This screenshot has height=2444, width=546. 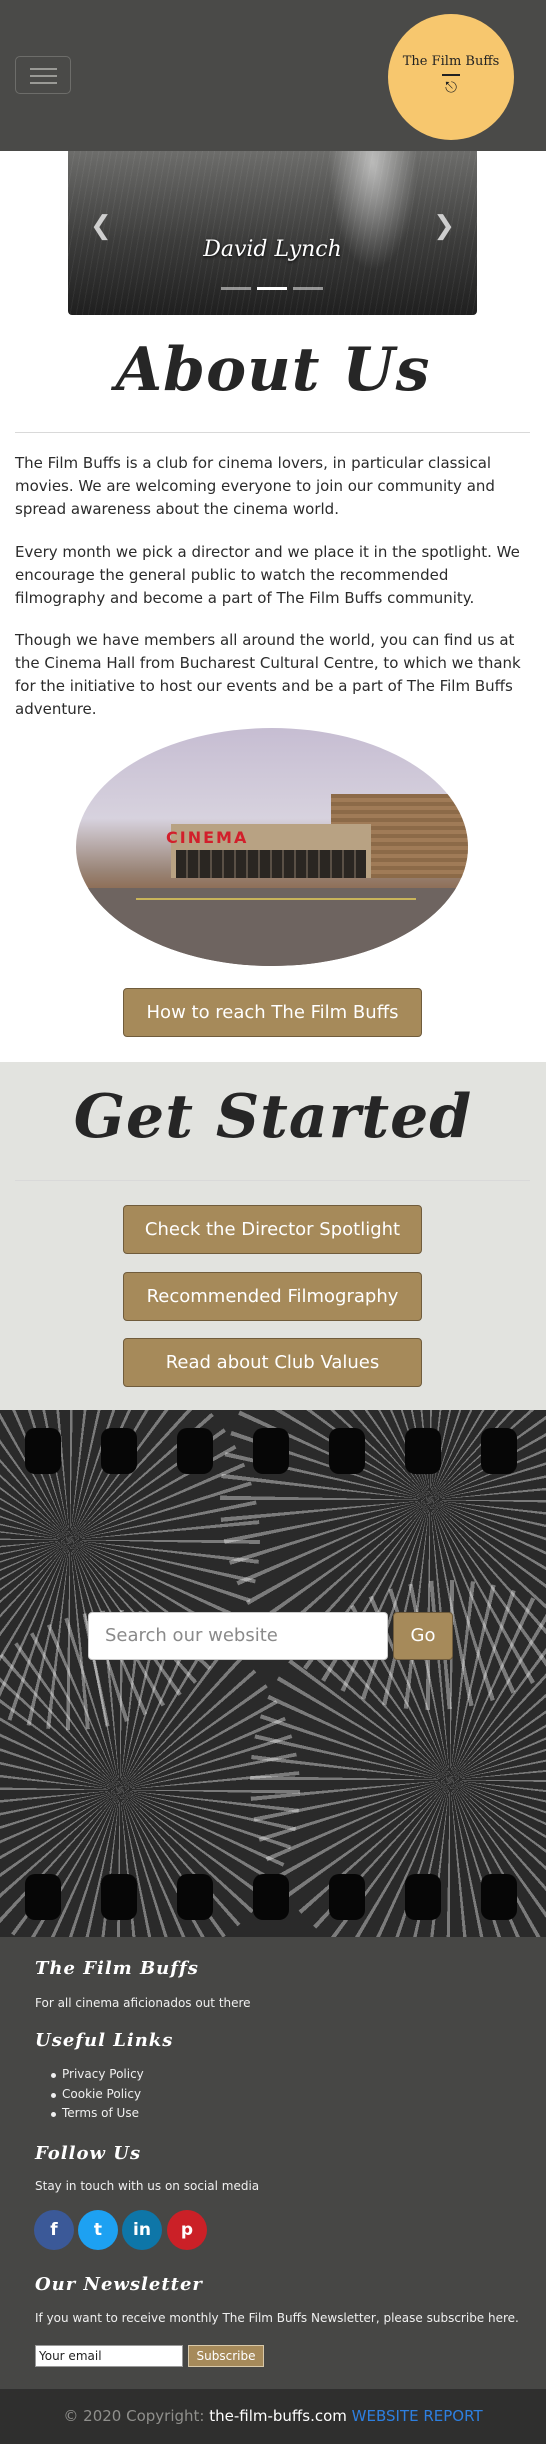 What do you see at coordinates (423, 1636) in the screenshot?
I see `search-go-button: Go` at bounding box center [423, 1636].